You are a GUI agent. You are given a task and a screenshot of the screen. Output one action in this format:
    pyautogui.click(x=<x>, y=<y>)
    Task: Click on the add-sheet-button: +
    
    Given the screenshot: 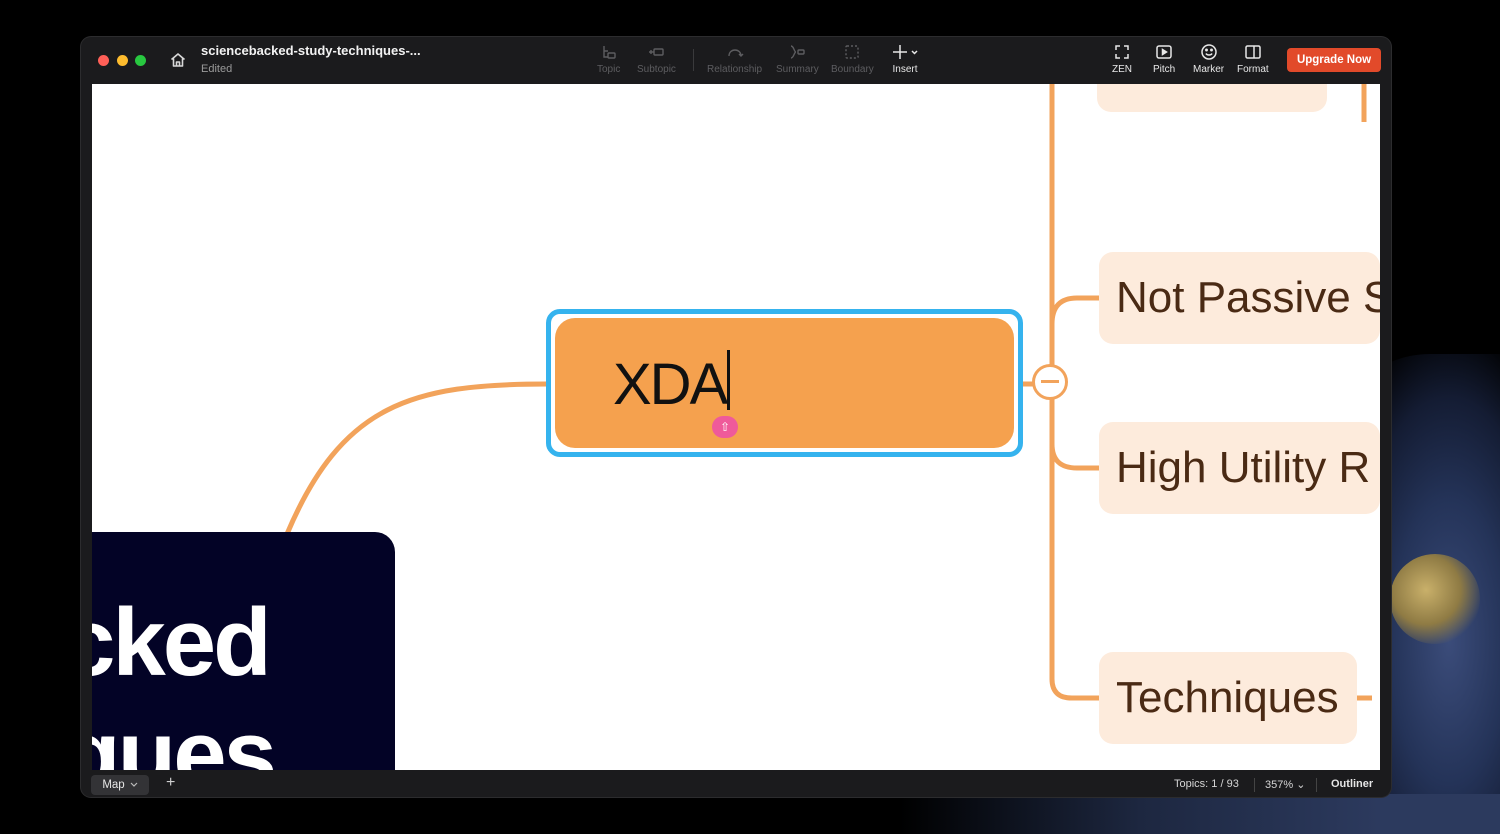 What is the action you would take?
    pyautogui.click(x=170, y=783)
    